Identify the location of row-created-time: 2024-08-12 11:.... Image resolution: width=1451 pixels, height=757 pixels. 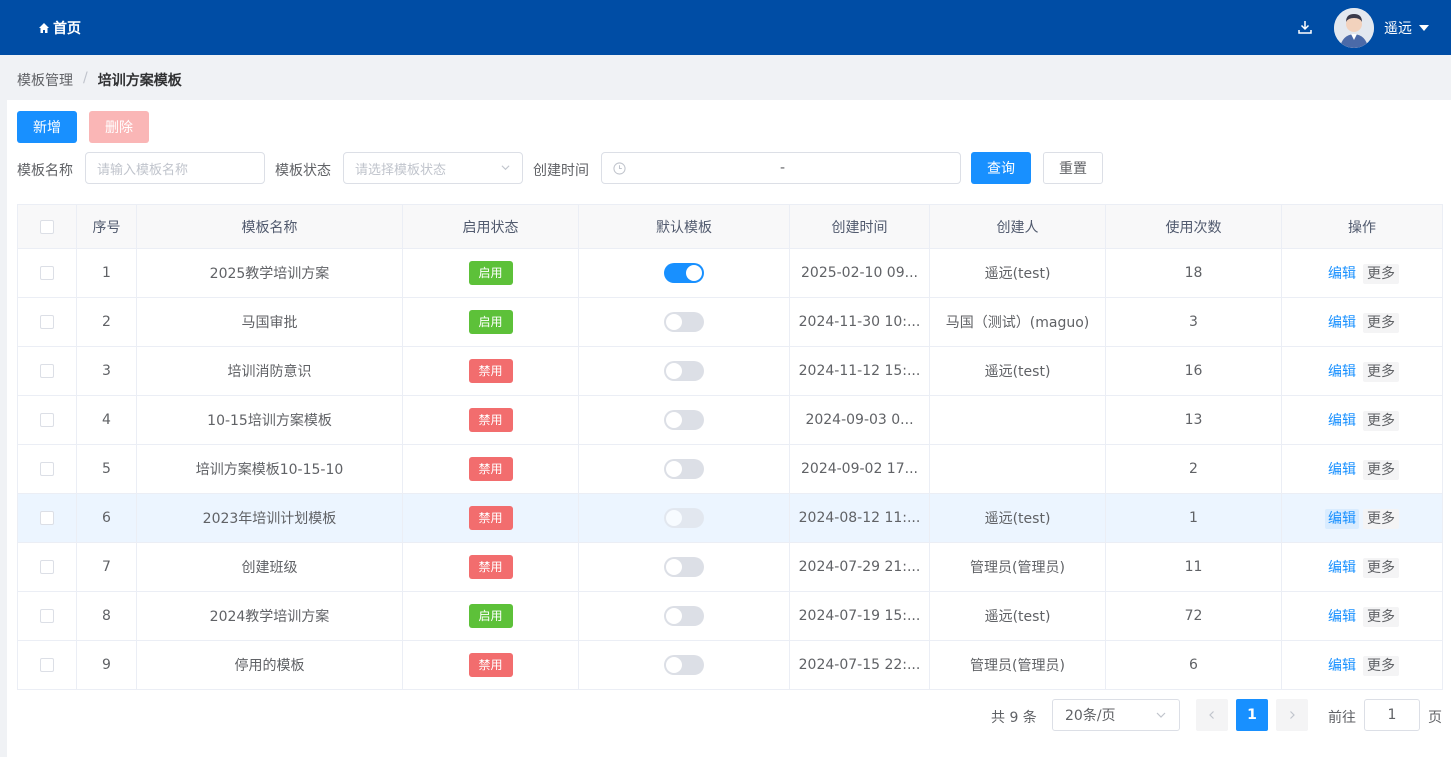
(859, 518).